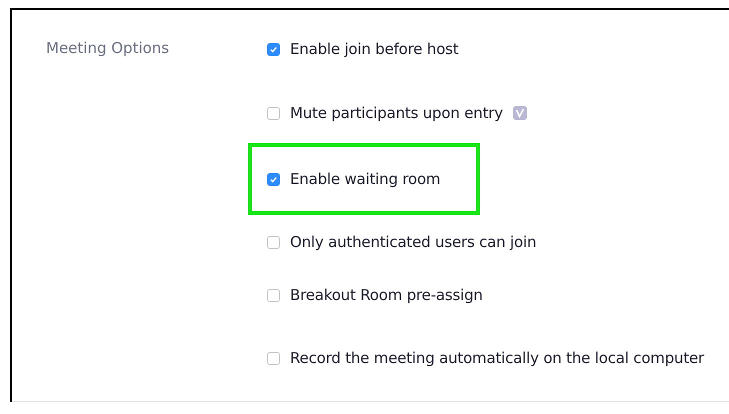 This screenshot has height=414, width=729. What do you see at coordinates (497, 358) in the screenshot?
I see `option-label: Record the meeting automatically on the local computer` at bounding box center [497, 358].